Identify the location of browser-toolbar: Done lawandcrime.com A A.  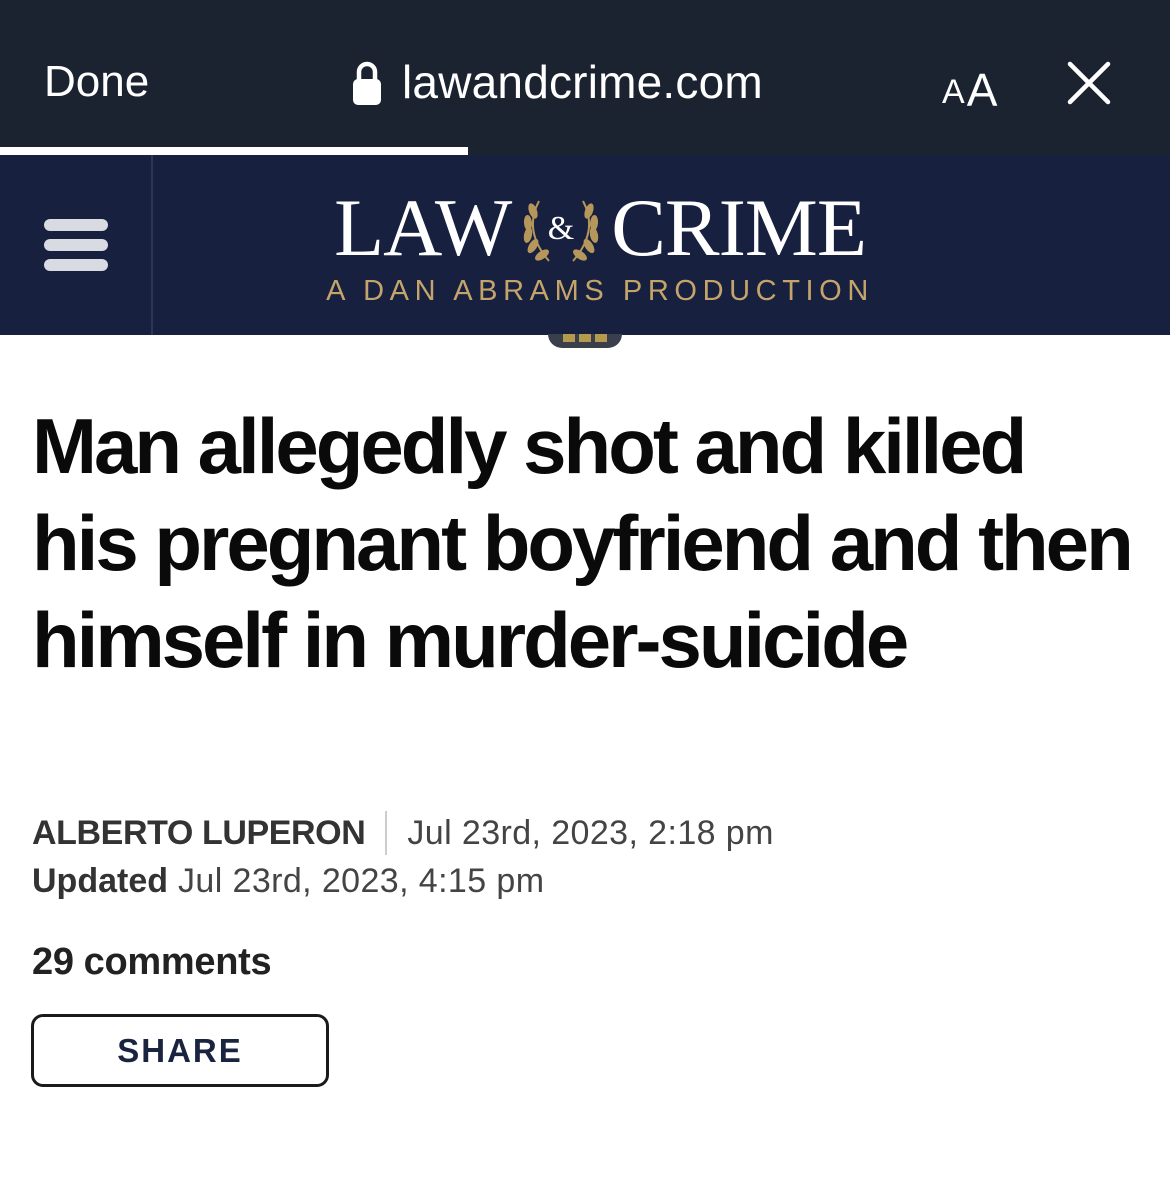
(585, 77).